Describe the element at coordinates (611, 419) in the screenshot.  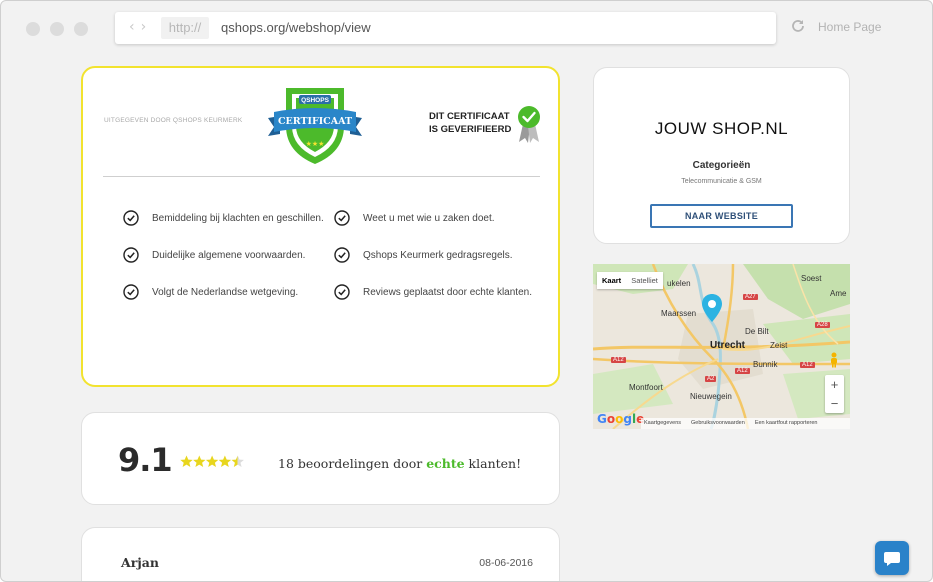
I see `google-logo-letter: o` at that location.